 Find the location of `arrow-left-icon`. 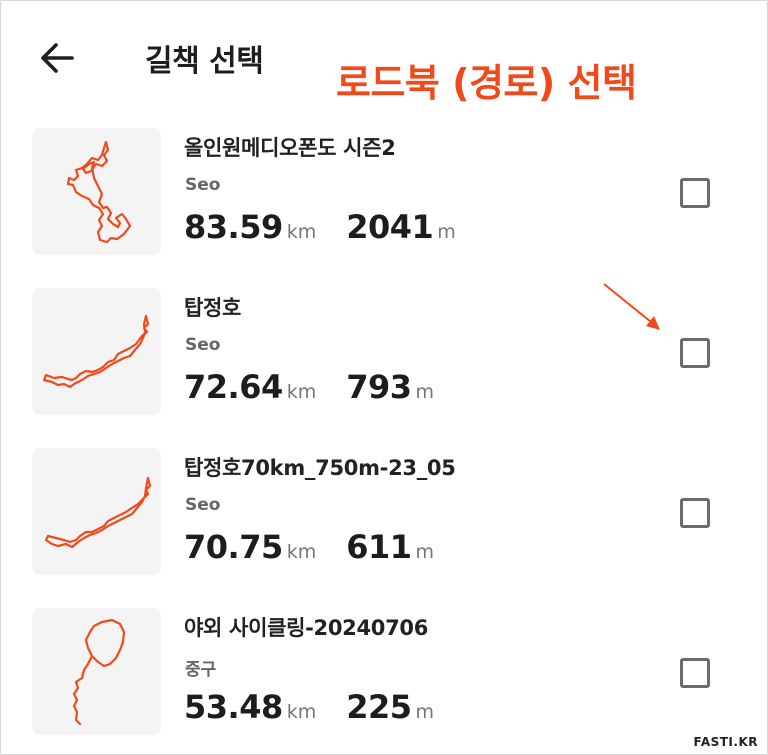

arrow-left-icon is located at coordinates (57, 58).